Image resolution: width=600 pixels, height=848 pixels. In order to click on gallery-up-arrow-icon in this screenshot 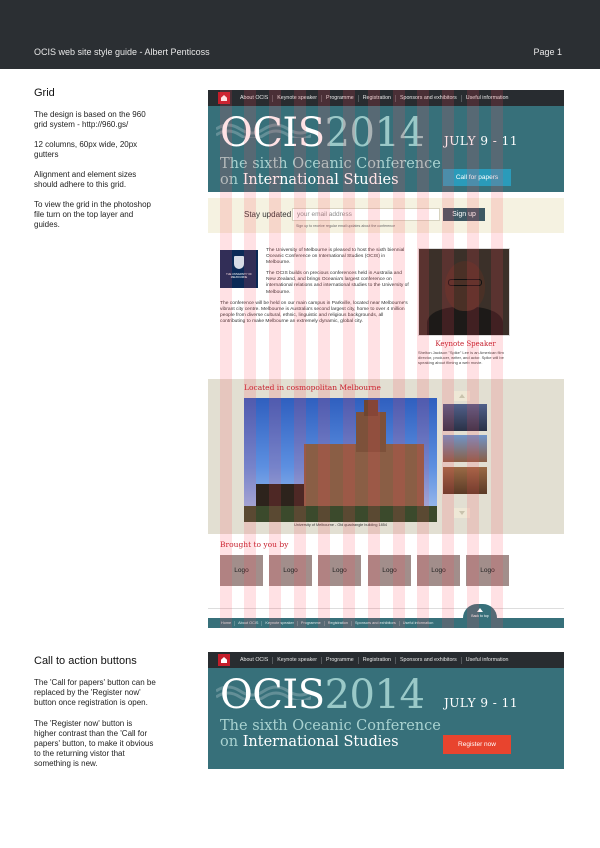, I will do `click(462, 396)`.